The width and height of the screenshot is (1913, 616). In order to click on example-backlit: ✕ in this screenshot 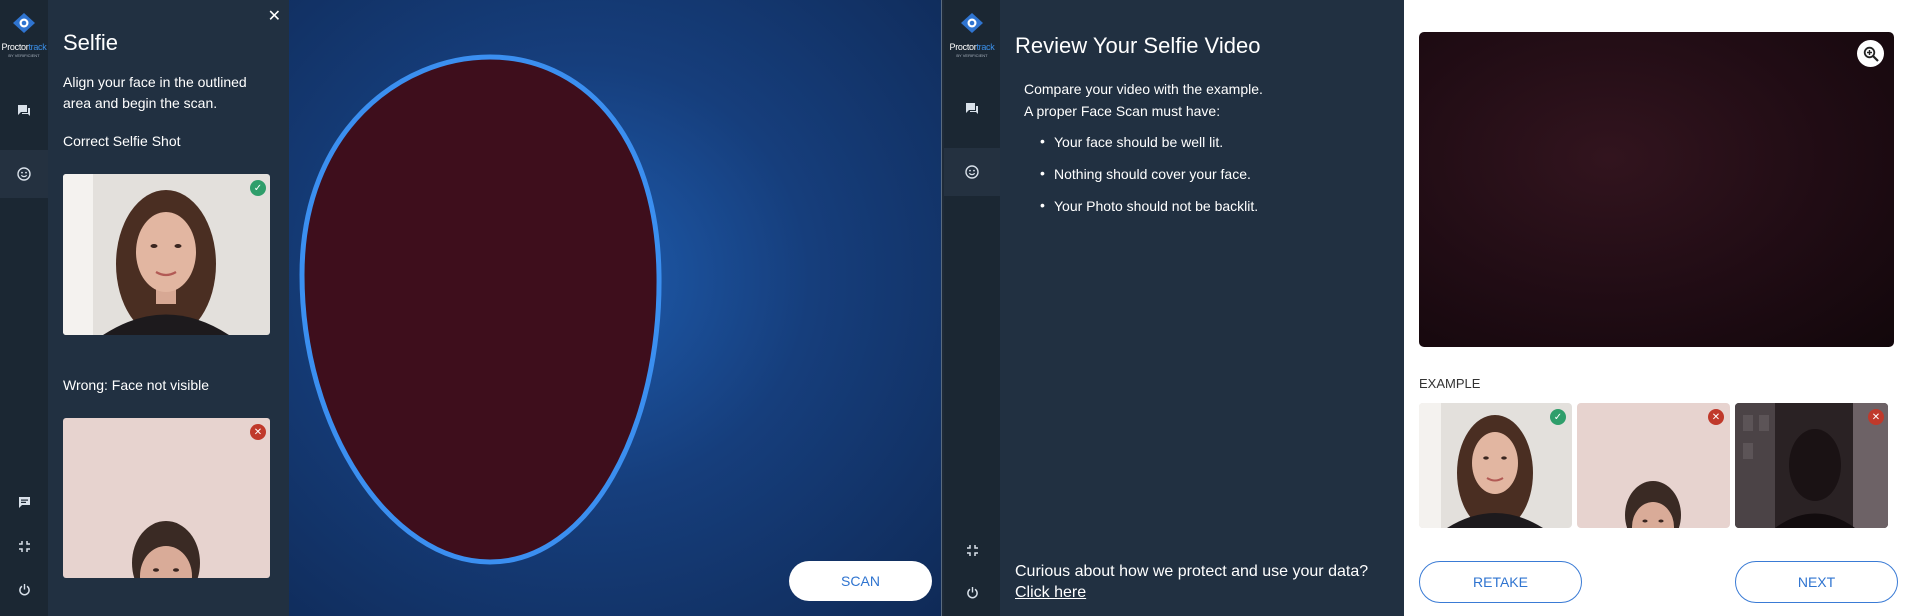, I will do `click(1811, 465)`.